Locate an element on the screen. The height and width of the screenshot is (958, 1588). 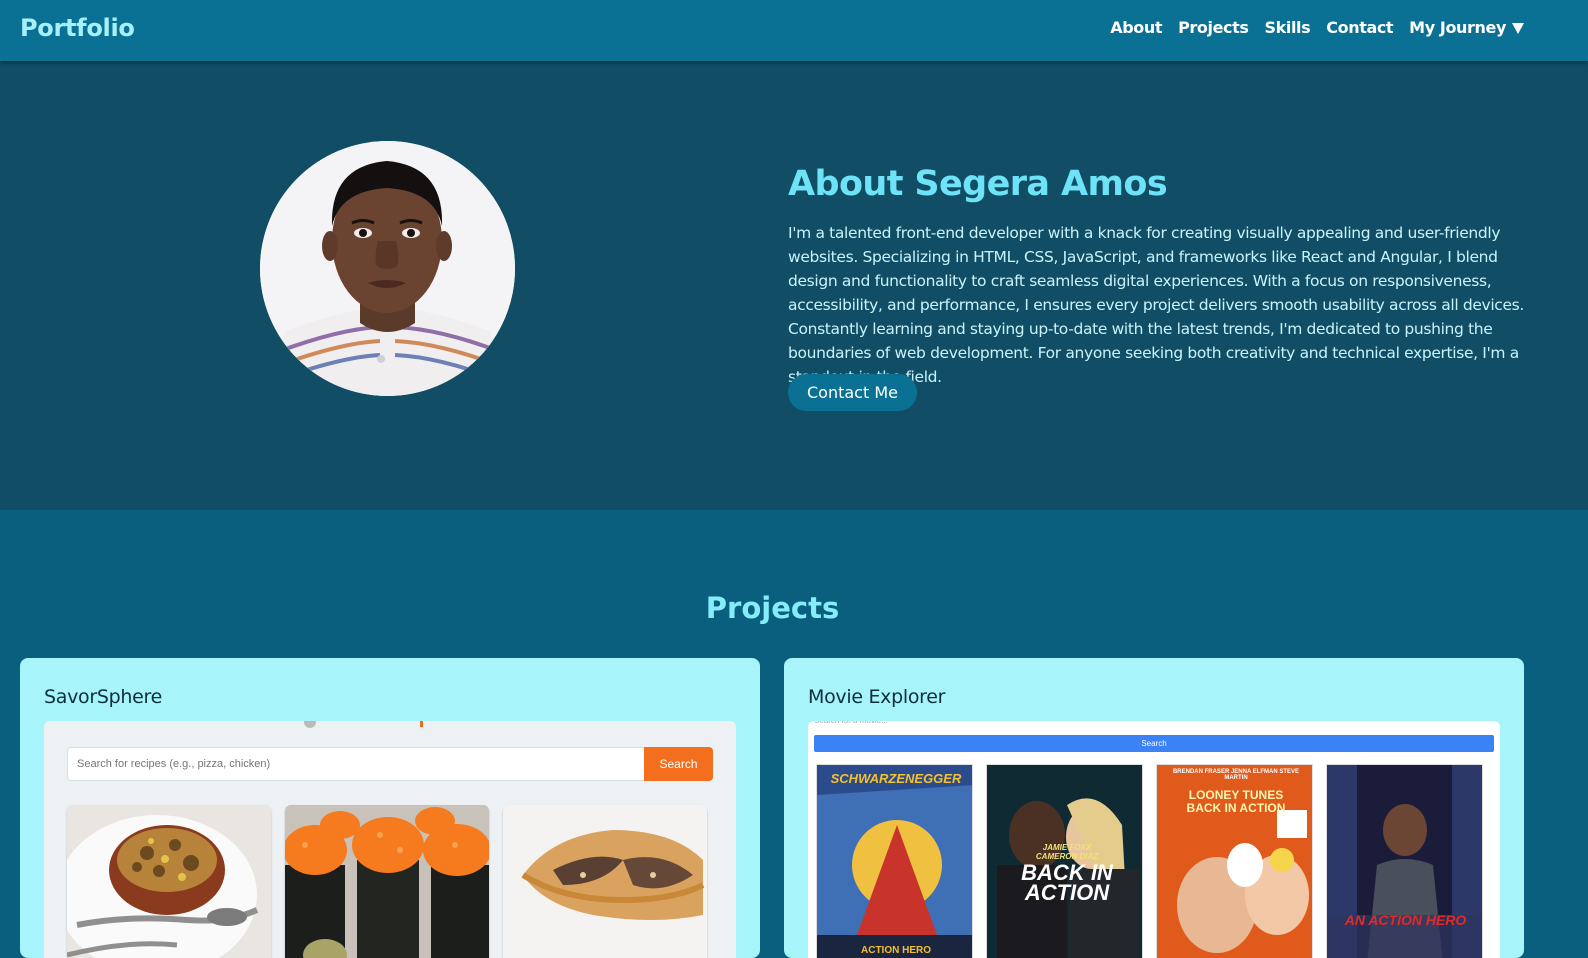
project-card-savorsphere: SavorSphere Search is located at coordinates (390, 808).